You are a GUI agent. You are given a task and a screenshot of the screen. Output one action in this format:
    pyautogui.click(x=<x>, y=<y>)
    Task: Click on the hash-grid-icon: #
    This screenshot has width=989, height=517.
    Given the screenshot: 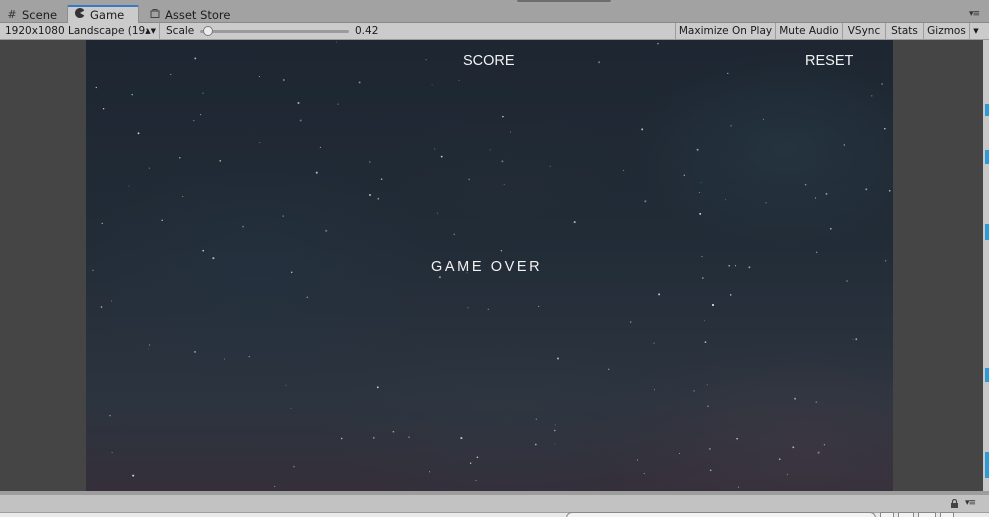 What is the action you would take?
    pyautogui.click(x=12, y=14)
    